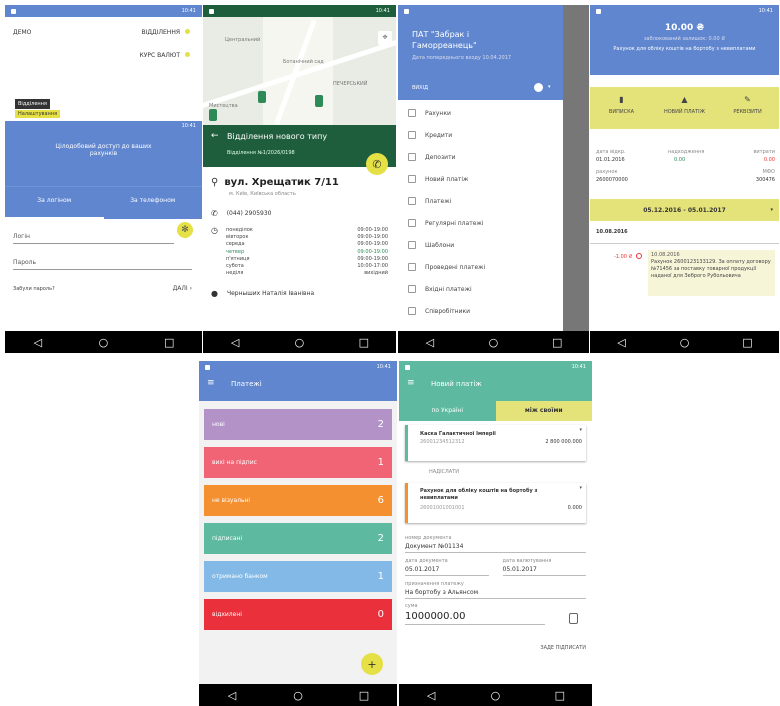  Describe the element at coordinates (21, 236) in the screenshot. I see `login-field: Логін` at that location.